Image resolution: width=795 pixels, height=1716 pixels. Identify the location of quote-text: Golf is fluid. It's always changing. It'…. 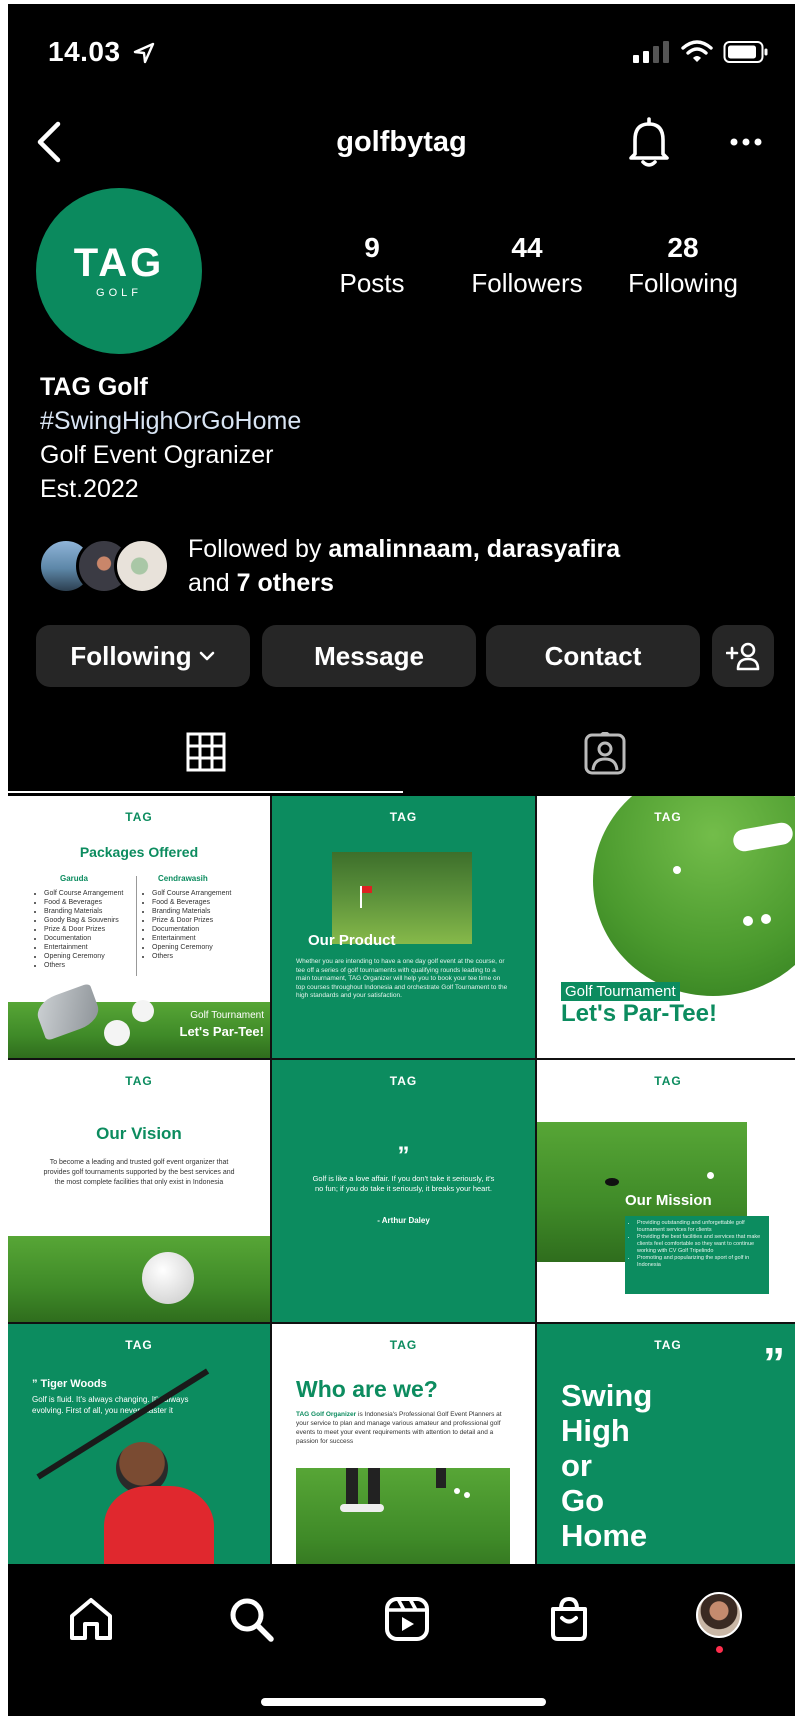
(110, 1405).